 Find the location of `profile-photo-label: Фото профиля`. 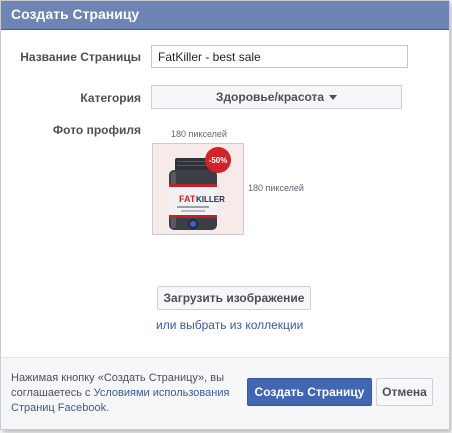

profile-photo-label: Фото профиля is located at coordinates (96, 130).